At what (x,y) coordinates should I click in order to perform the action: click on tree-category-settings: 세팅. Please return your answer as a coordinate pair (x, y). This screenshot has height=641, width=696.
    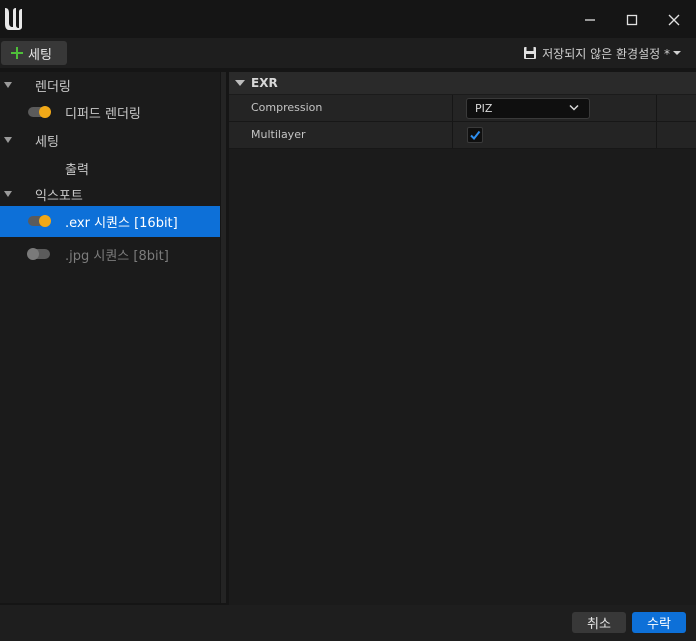
    Looking at the image, I should click on (110, 140).